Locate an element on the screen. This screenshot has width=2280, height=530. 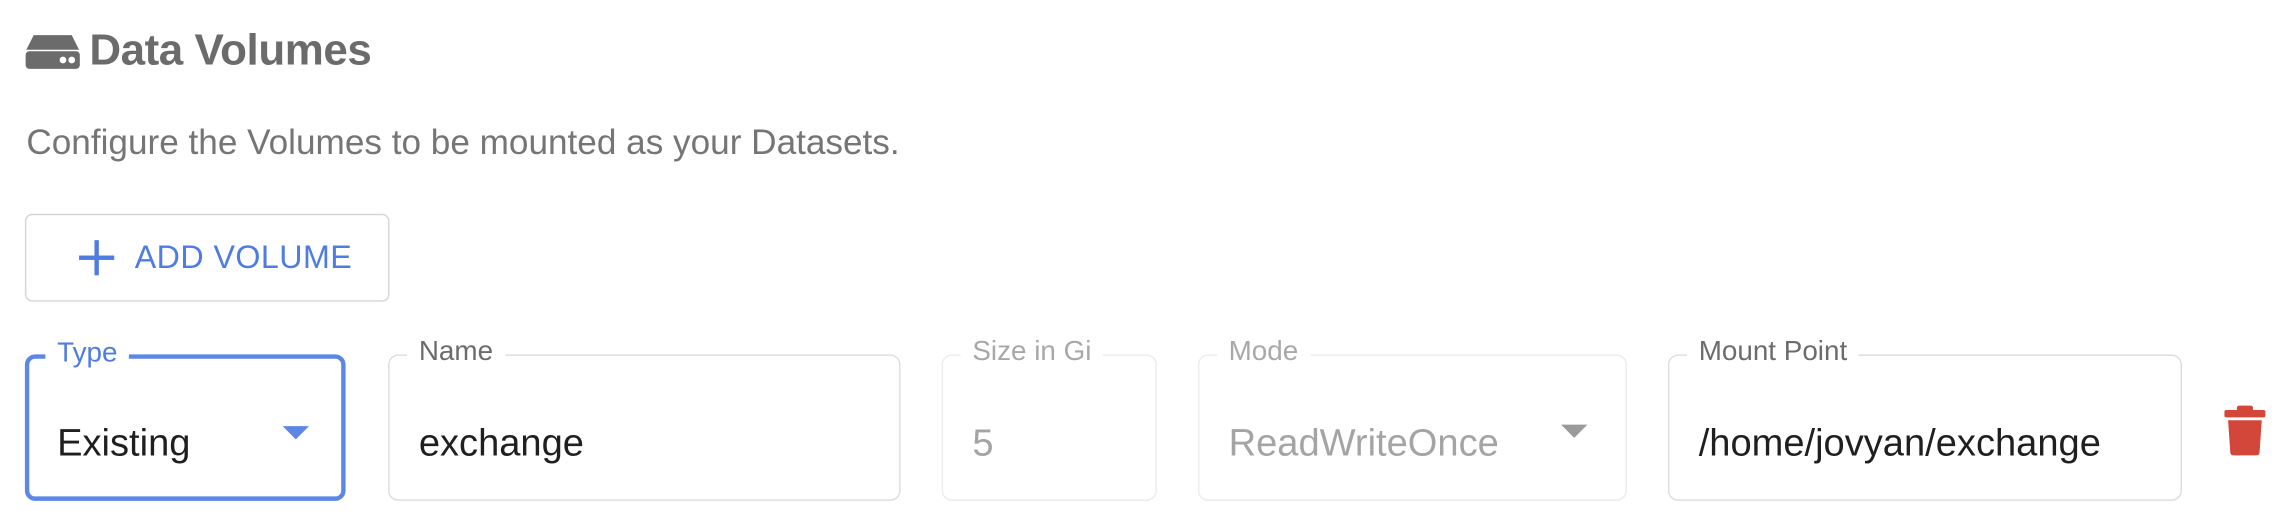
add-volume-label: ADD VOLUME is located at coordinates (243, 257).